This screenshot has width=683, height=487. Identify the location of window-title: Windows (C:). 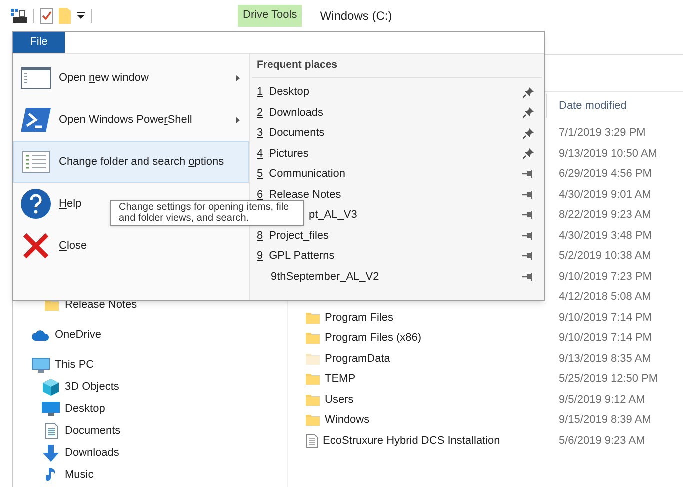
(356, 16).